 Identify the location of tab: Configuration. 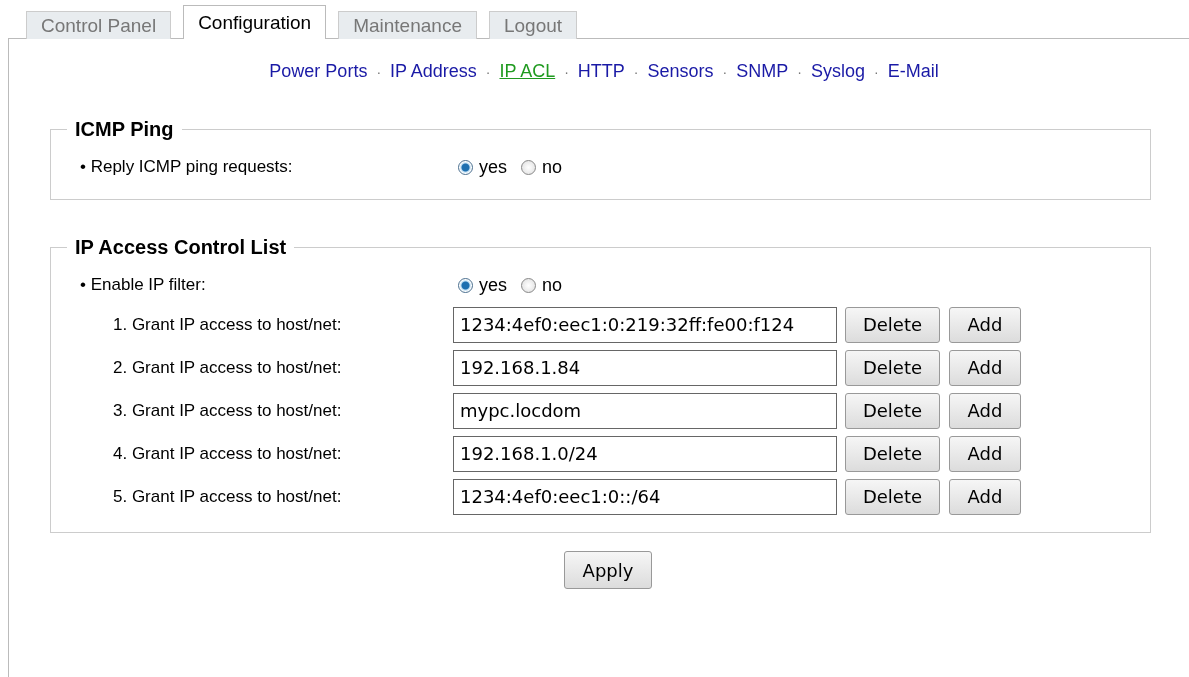
(255, 22).